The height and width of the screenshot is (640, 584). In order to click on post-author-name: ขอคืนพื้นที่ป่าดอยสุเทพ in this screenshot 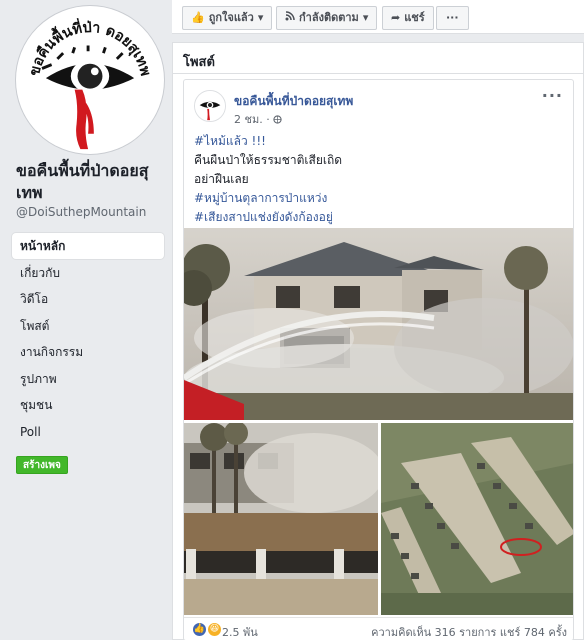, I will do `click(293, 101)`.